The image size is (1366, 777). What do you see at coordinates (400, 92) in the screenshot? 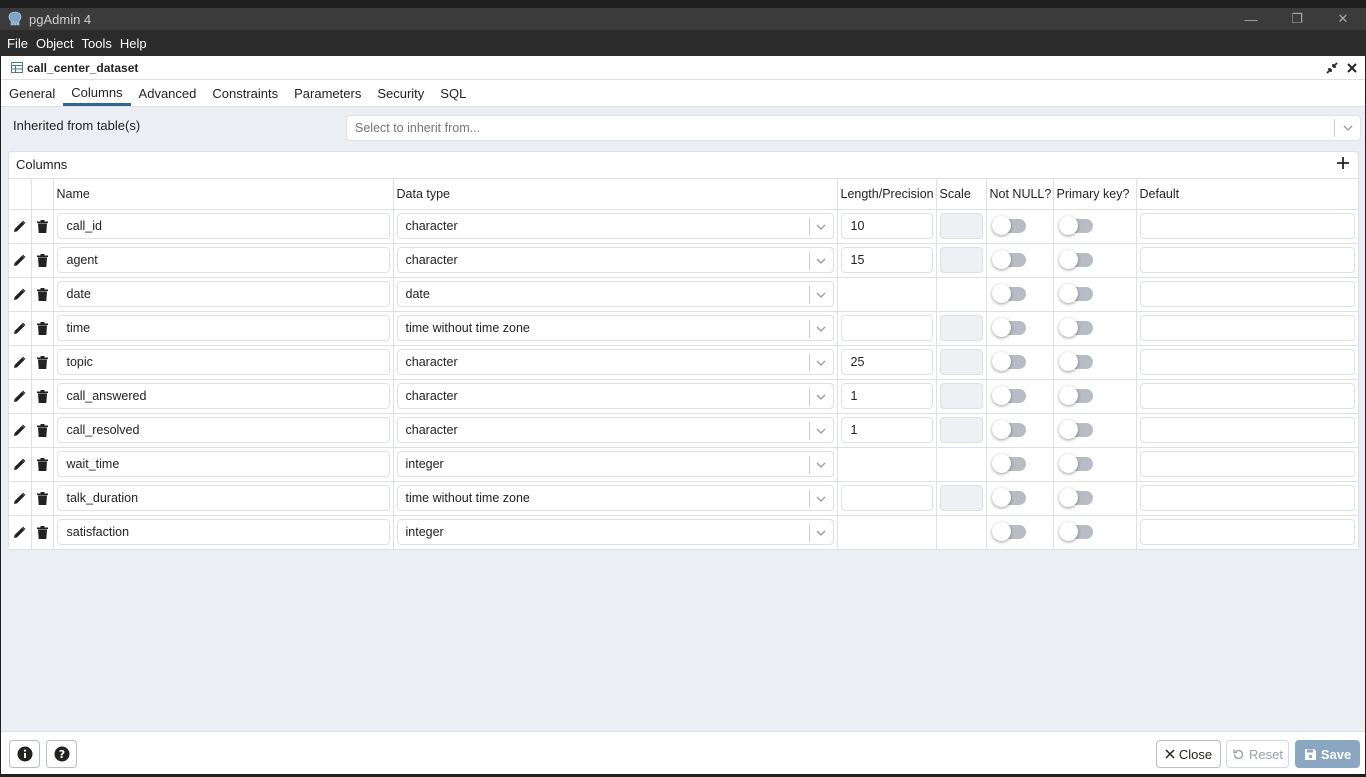
I see `tab-security: Security` at bounding box center [400, 92].